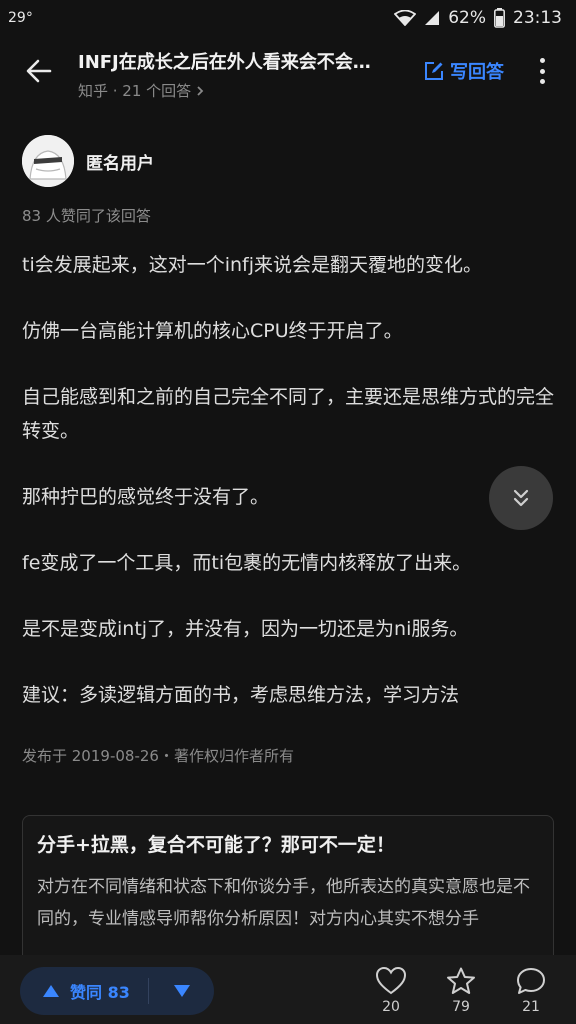  Describe the element at coordinates (499, 18) in the screenshot. I see `battery-icon` at that location.